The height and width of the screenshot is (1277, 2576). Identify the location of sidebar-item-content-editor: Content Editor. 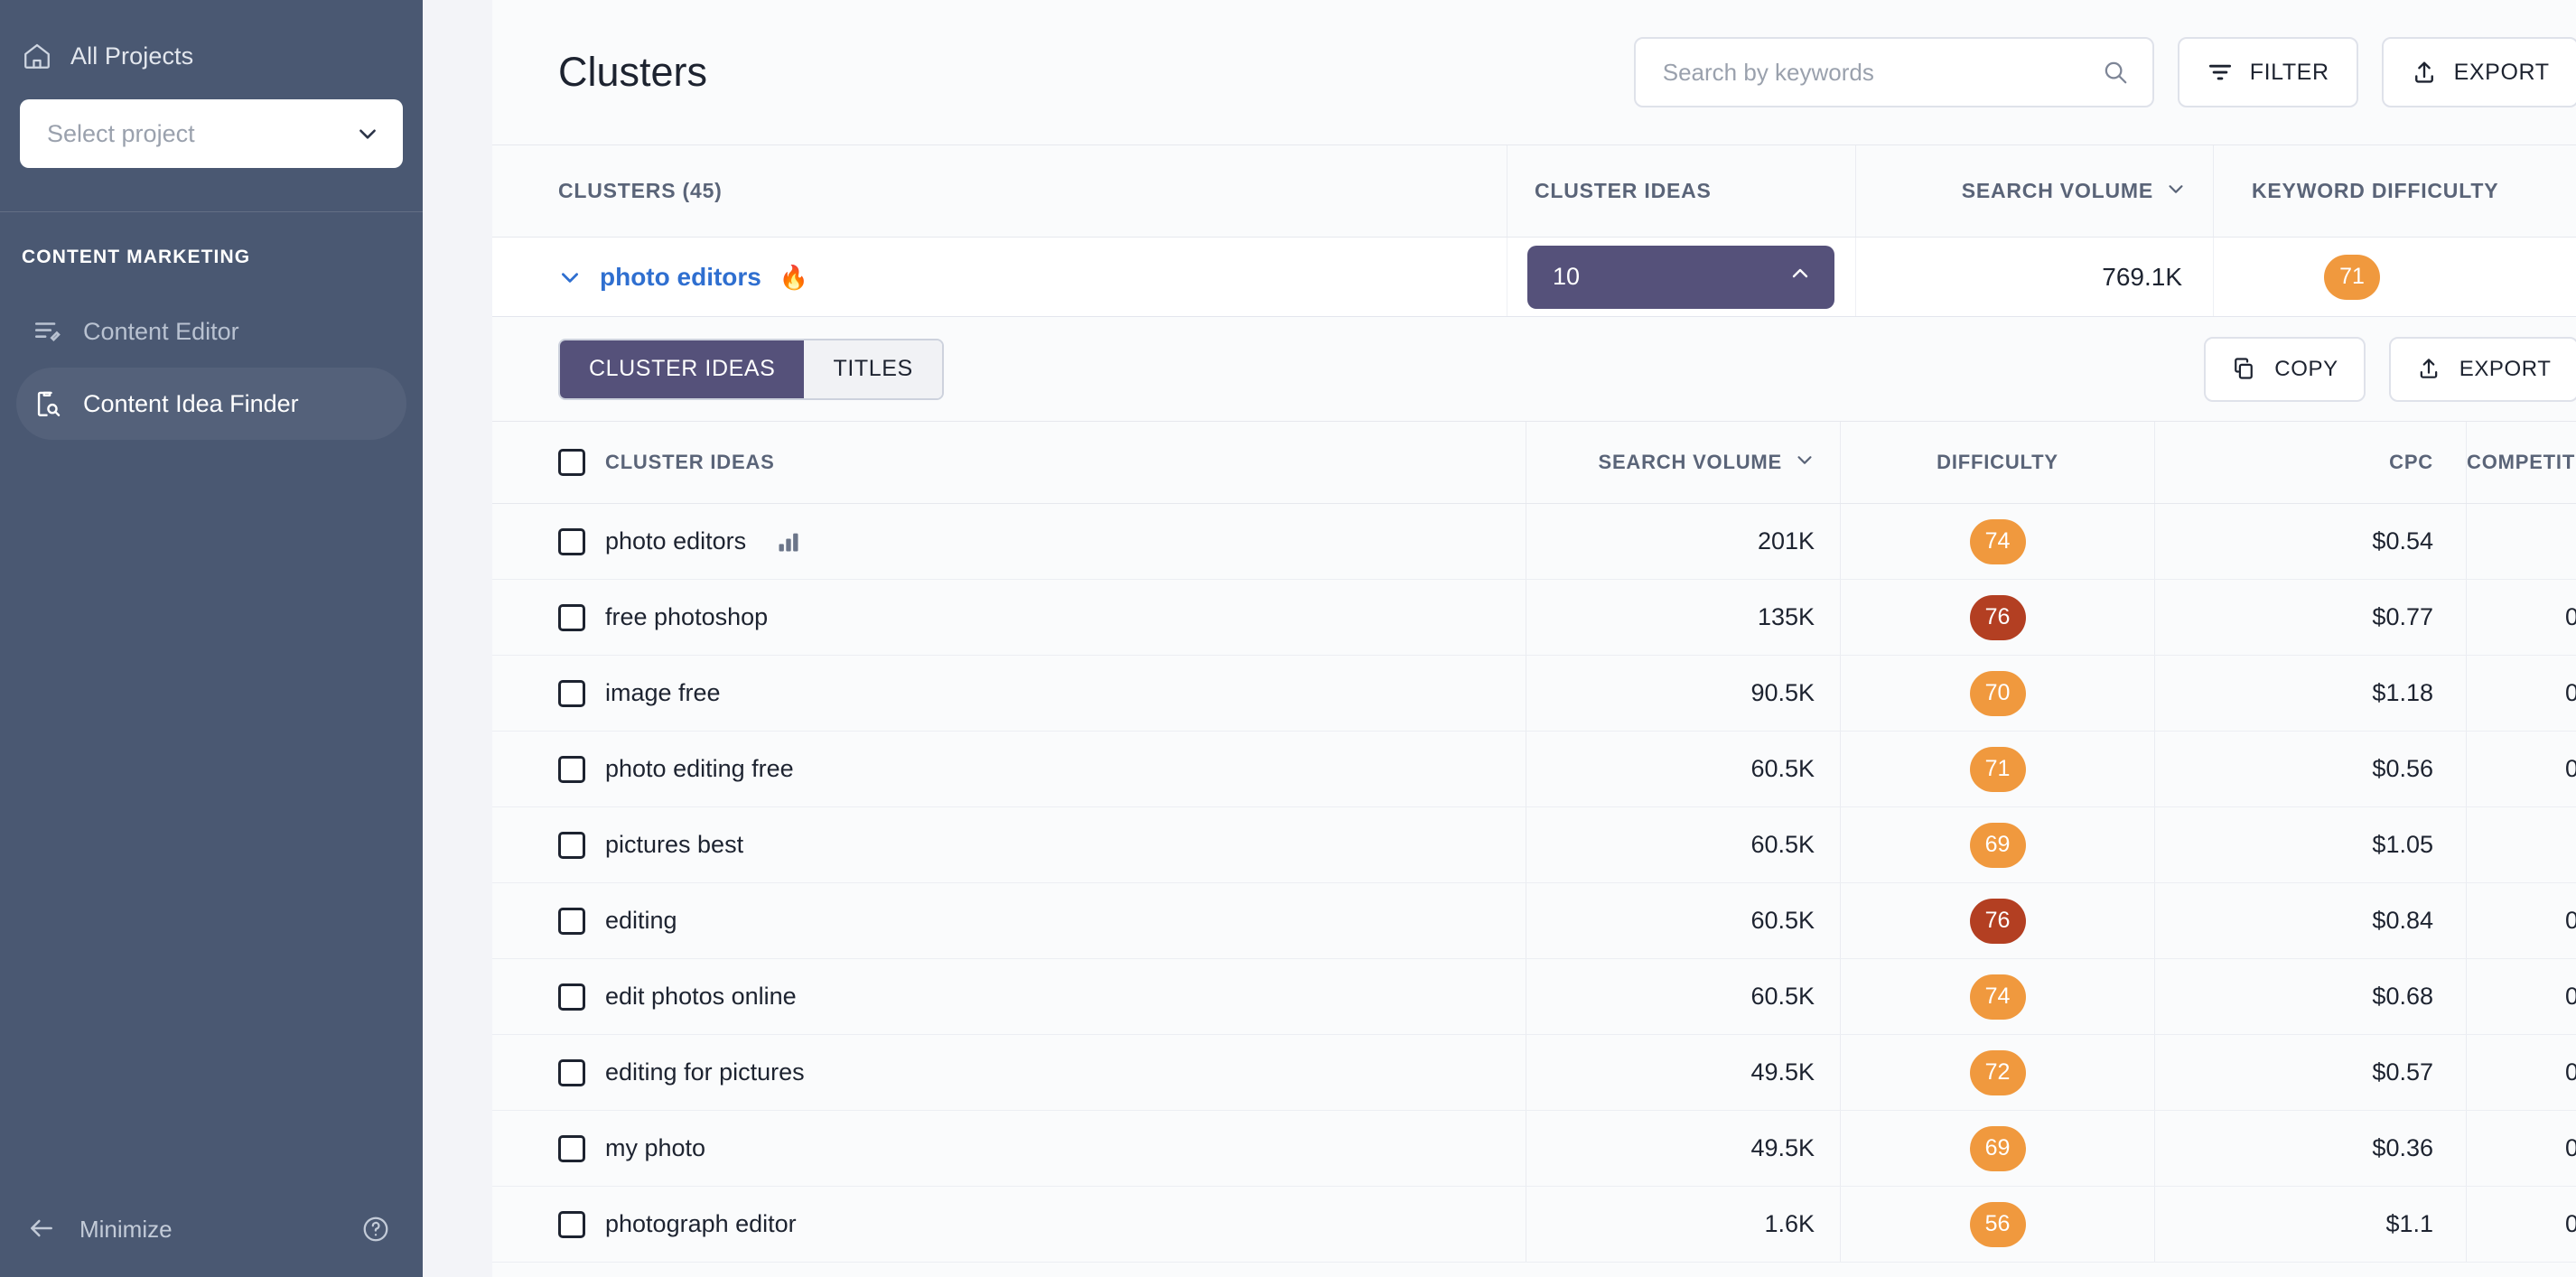
(211, 331).